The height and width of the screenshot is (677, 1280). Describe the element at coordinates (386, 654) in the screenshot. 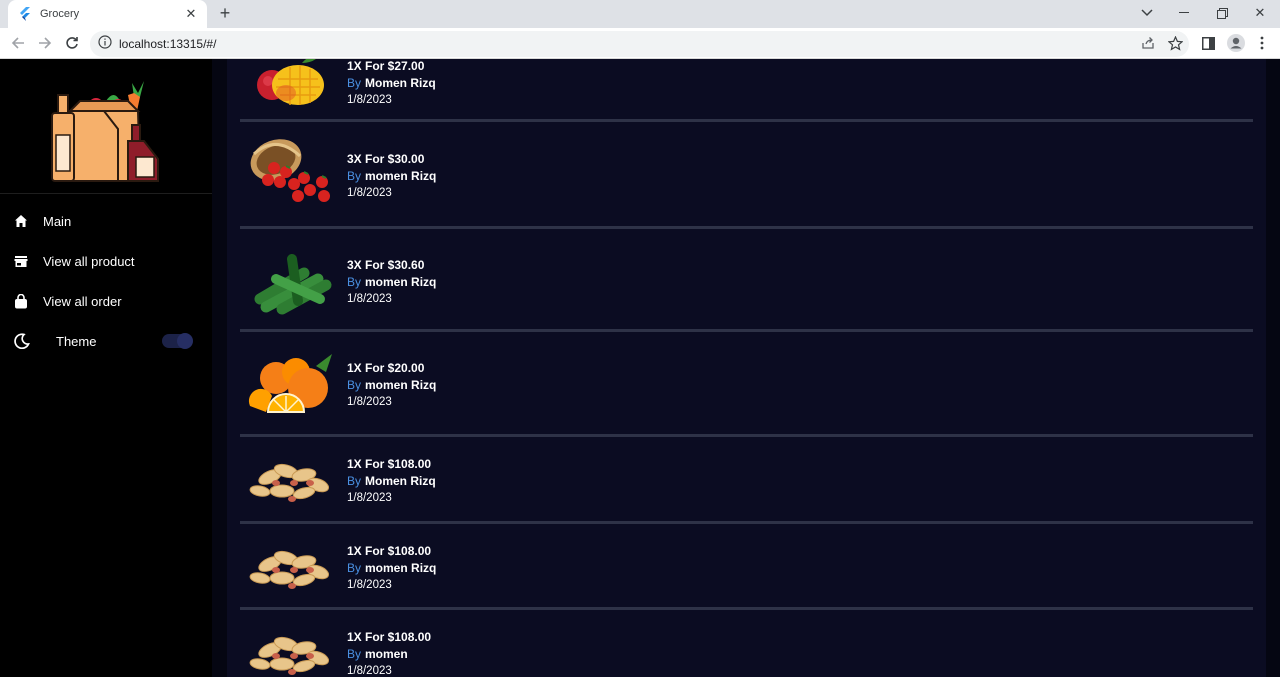

I see `author-name: momen` at that location.